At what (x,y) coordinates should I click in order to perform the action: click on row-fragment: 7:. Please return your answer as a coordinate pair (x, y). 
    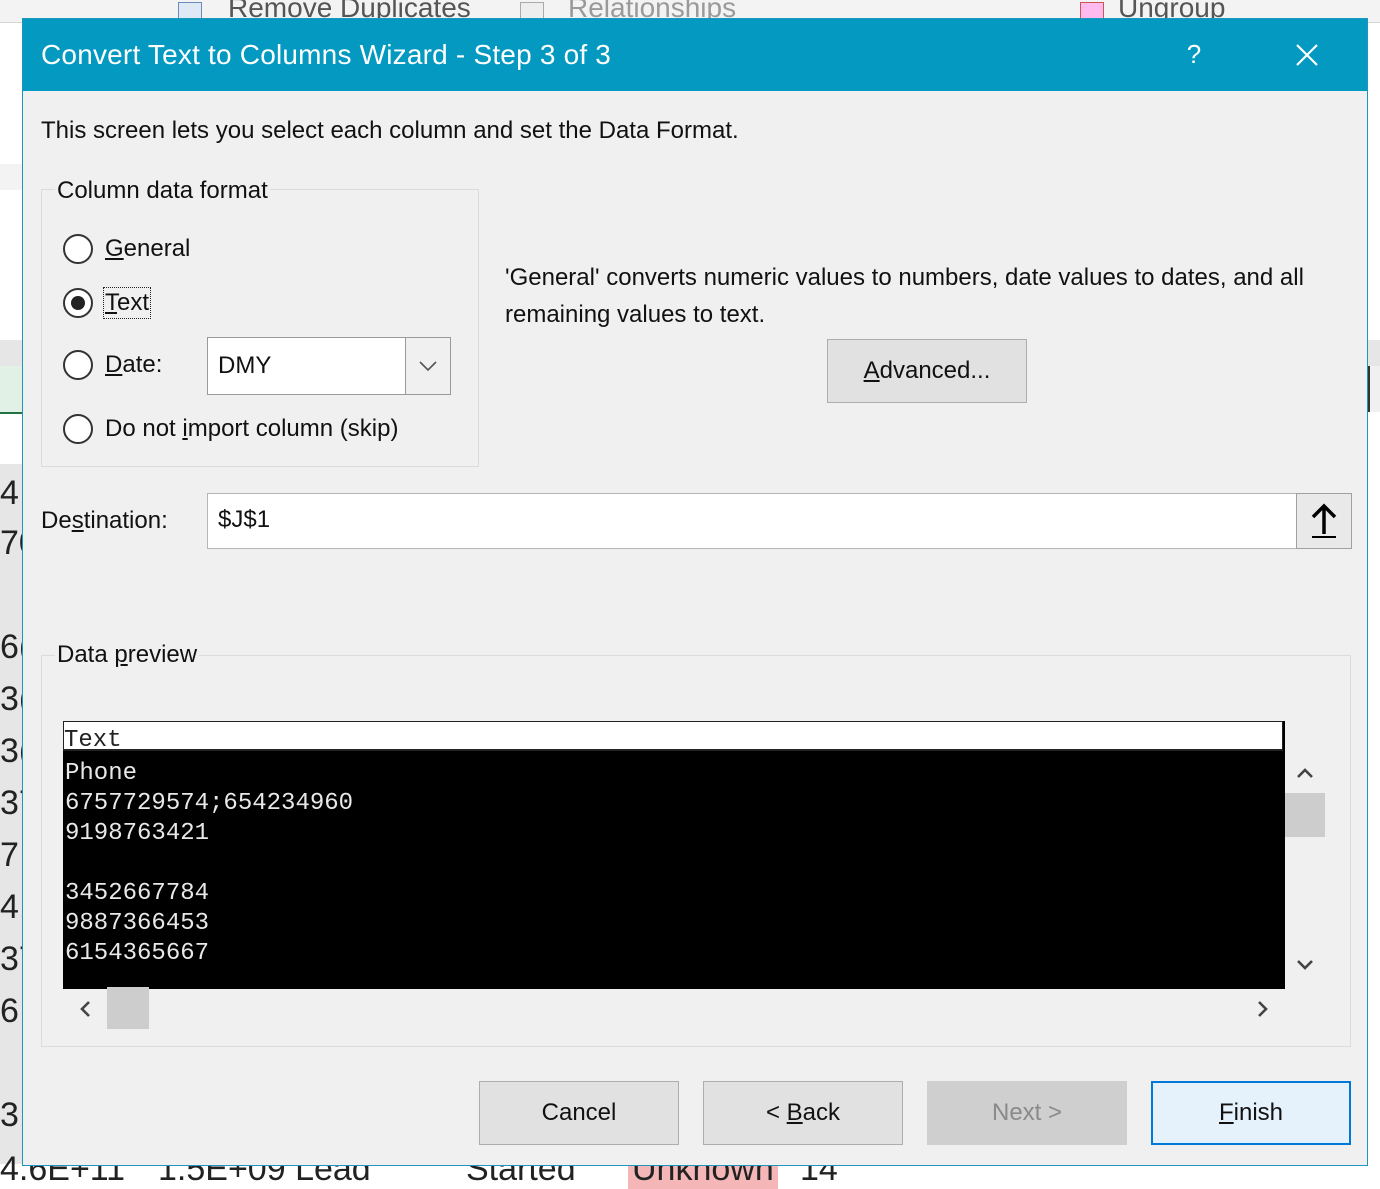
    Looking at the image, I should click on (11, 855).